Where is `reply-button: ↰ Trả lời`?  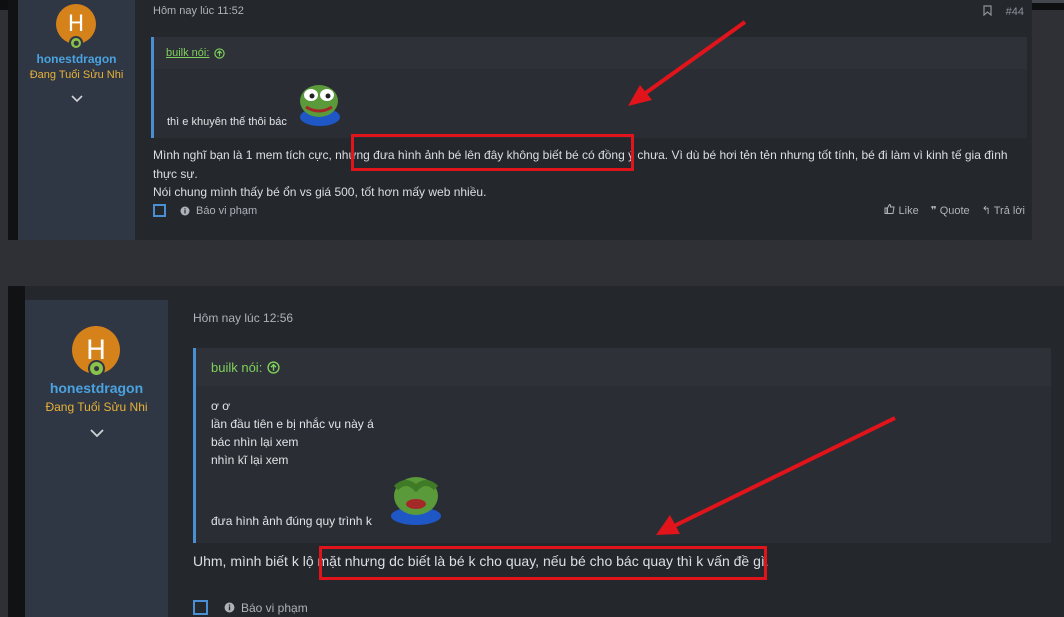
reply-button: ↰ Trả lời is located at coordinates (1003, 210).